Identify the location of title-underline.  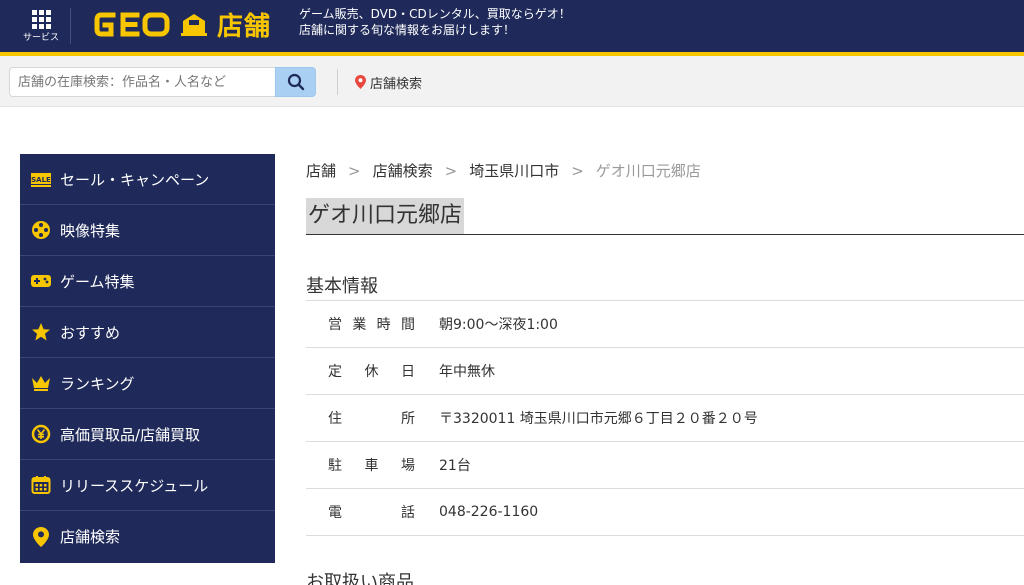
(665, 234).